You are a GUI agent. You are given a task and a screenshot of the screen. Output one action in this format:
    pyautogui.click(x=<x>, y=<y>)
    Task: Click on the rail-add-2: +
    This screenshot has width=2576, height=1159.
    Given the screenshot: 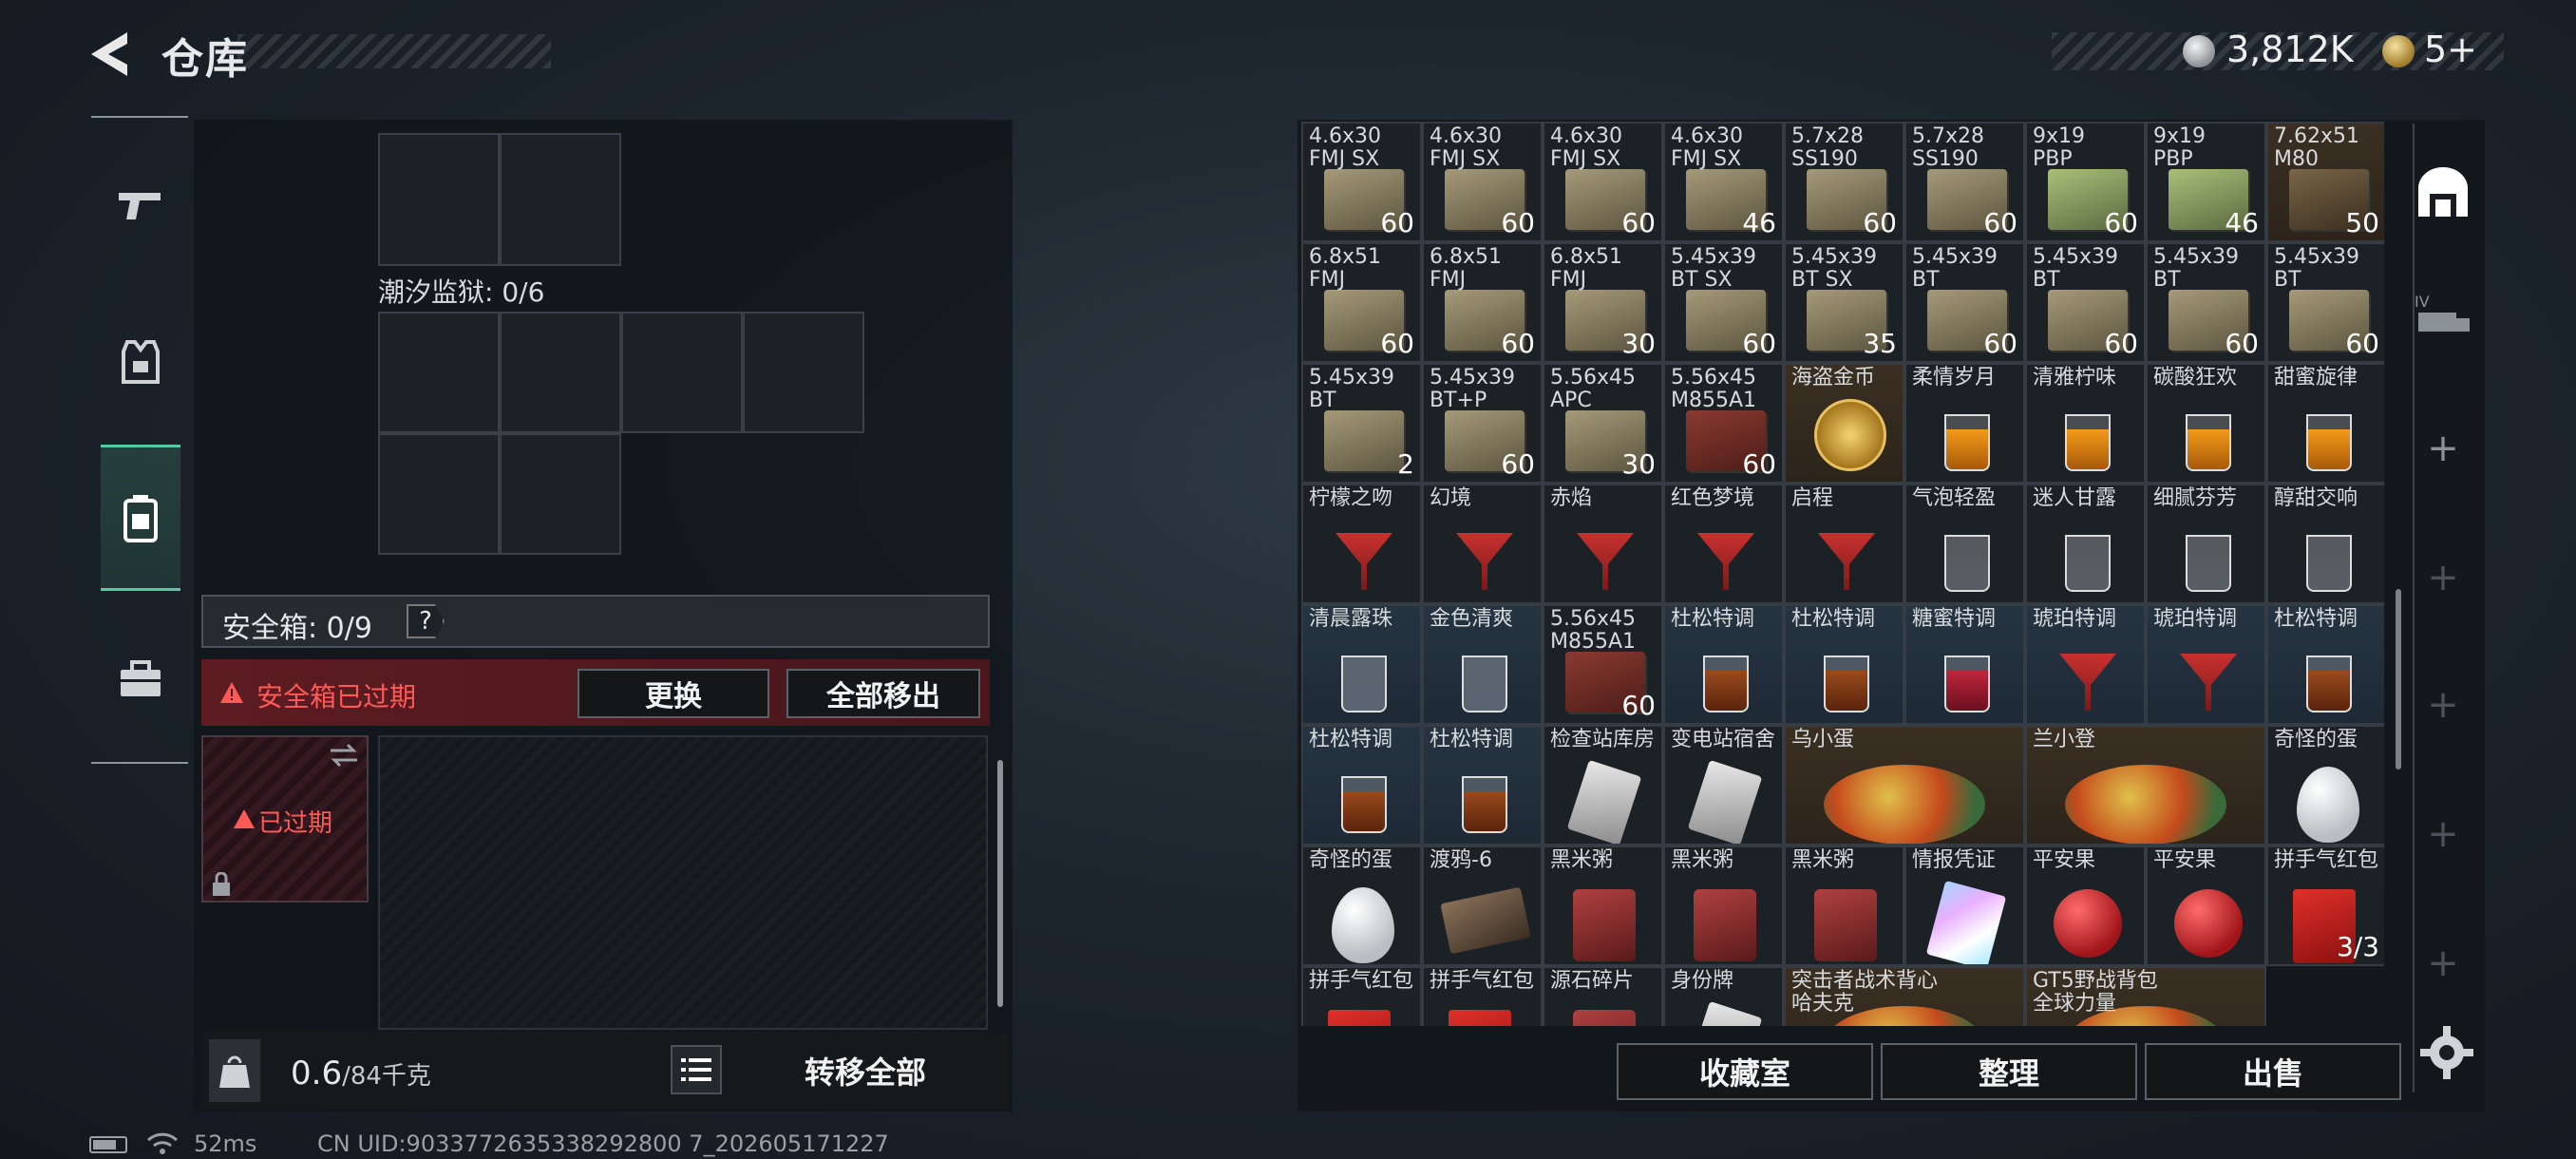 What is the action you would take?
    pyautogui.click(x=2443, y=578)
    